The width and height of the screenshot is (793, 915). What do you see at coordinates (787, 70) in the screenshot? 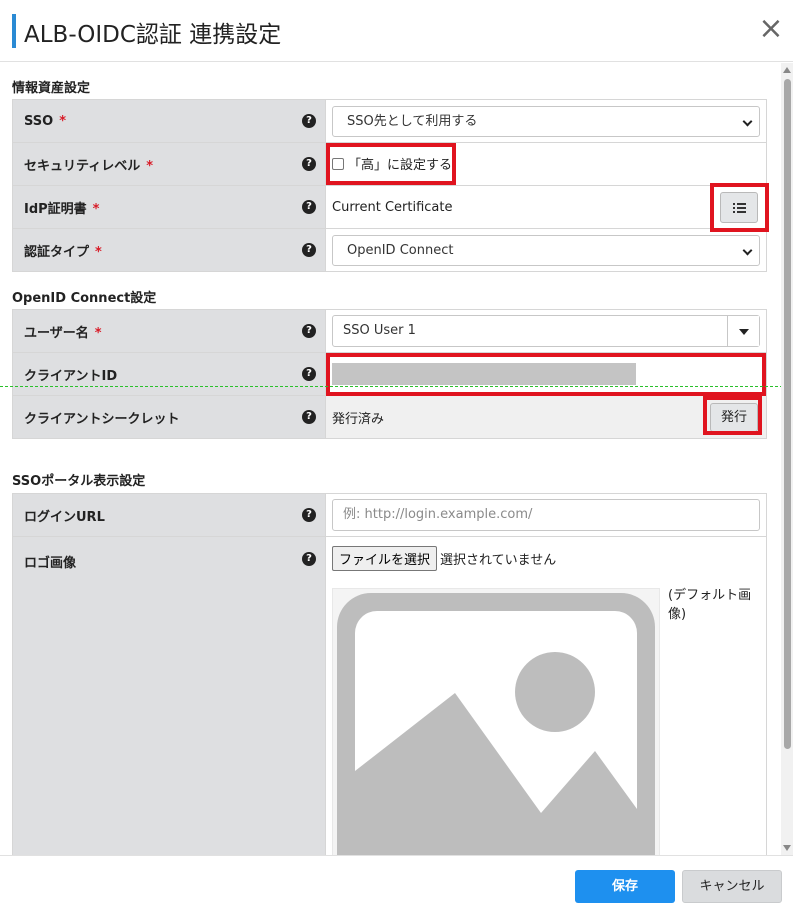
I see `scroll-up-icon` at bounding box center [787, 70].